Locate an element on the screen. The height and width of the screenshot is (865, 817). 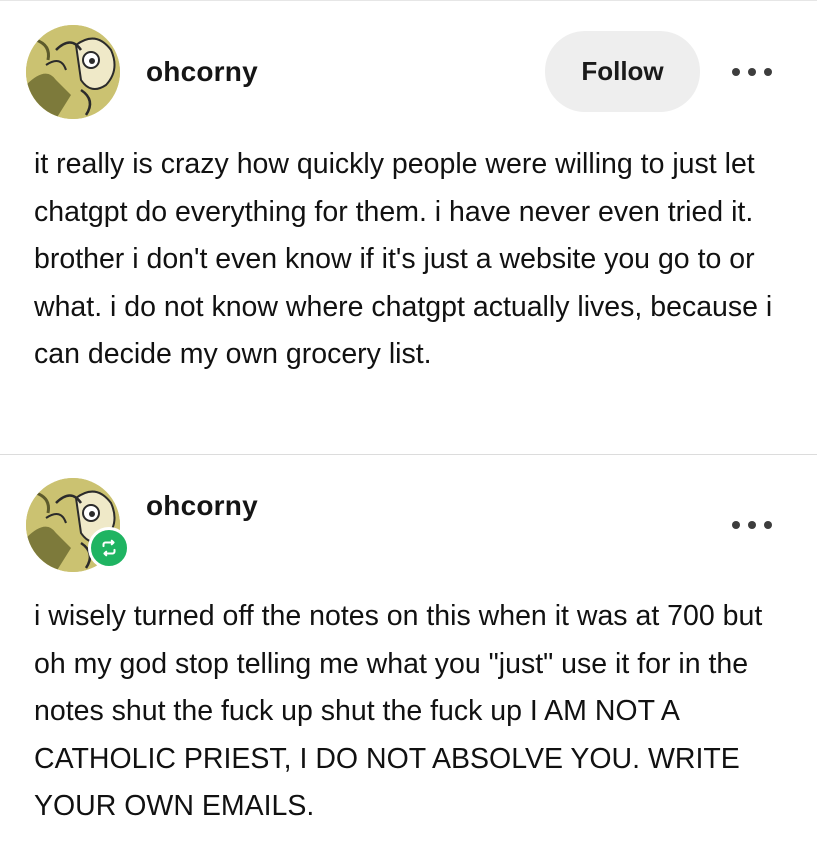
top-border is located at coordinates (408, 0).